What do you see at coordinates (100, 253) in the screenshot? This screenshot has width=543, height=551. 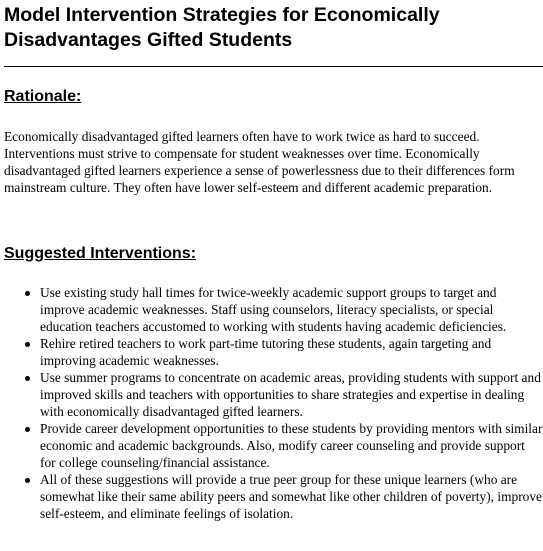 I see `interventions-heading: Suggested Interventions:` at bounding box center [100, 253].